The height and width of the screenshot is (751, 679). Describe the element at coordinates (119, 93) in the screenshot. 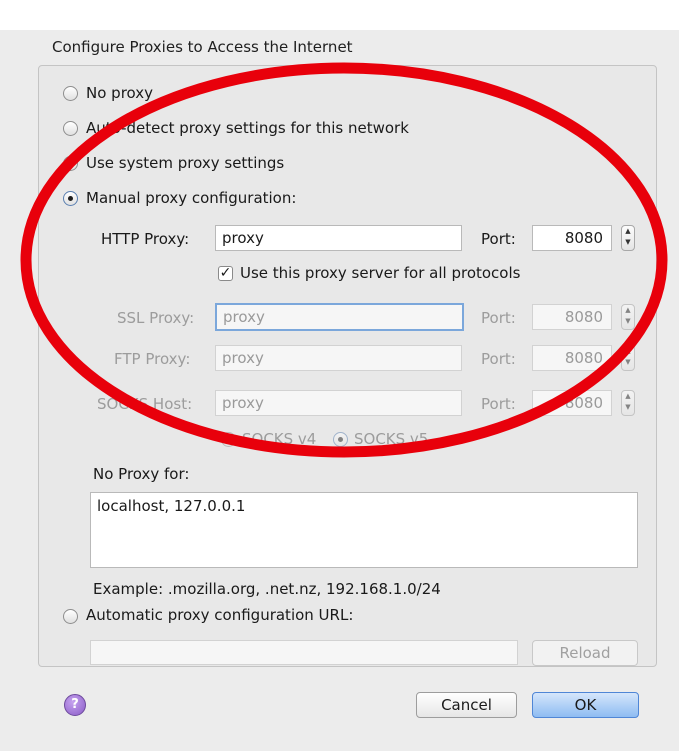

I see `no-proxy-label: No proxy` at that location.